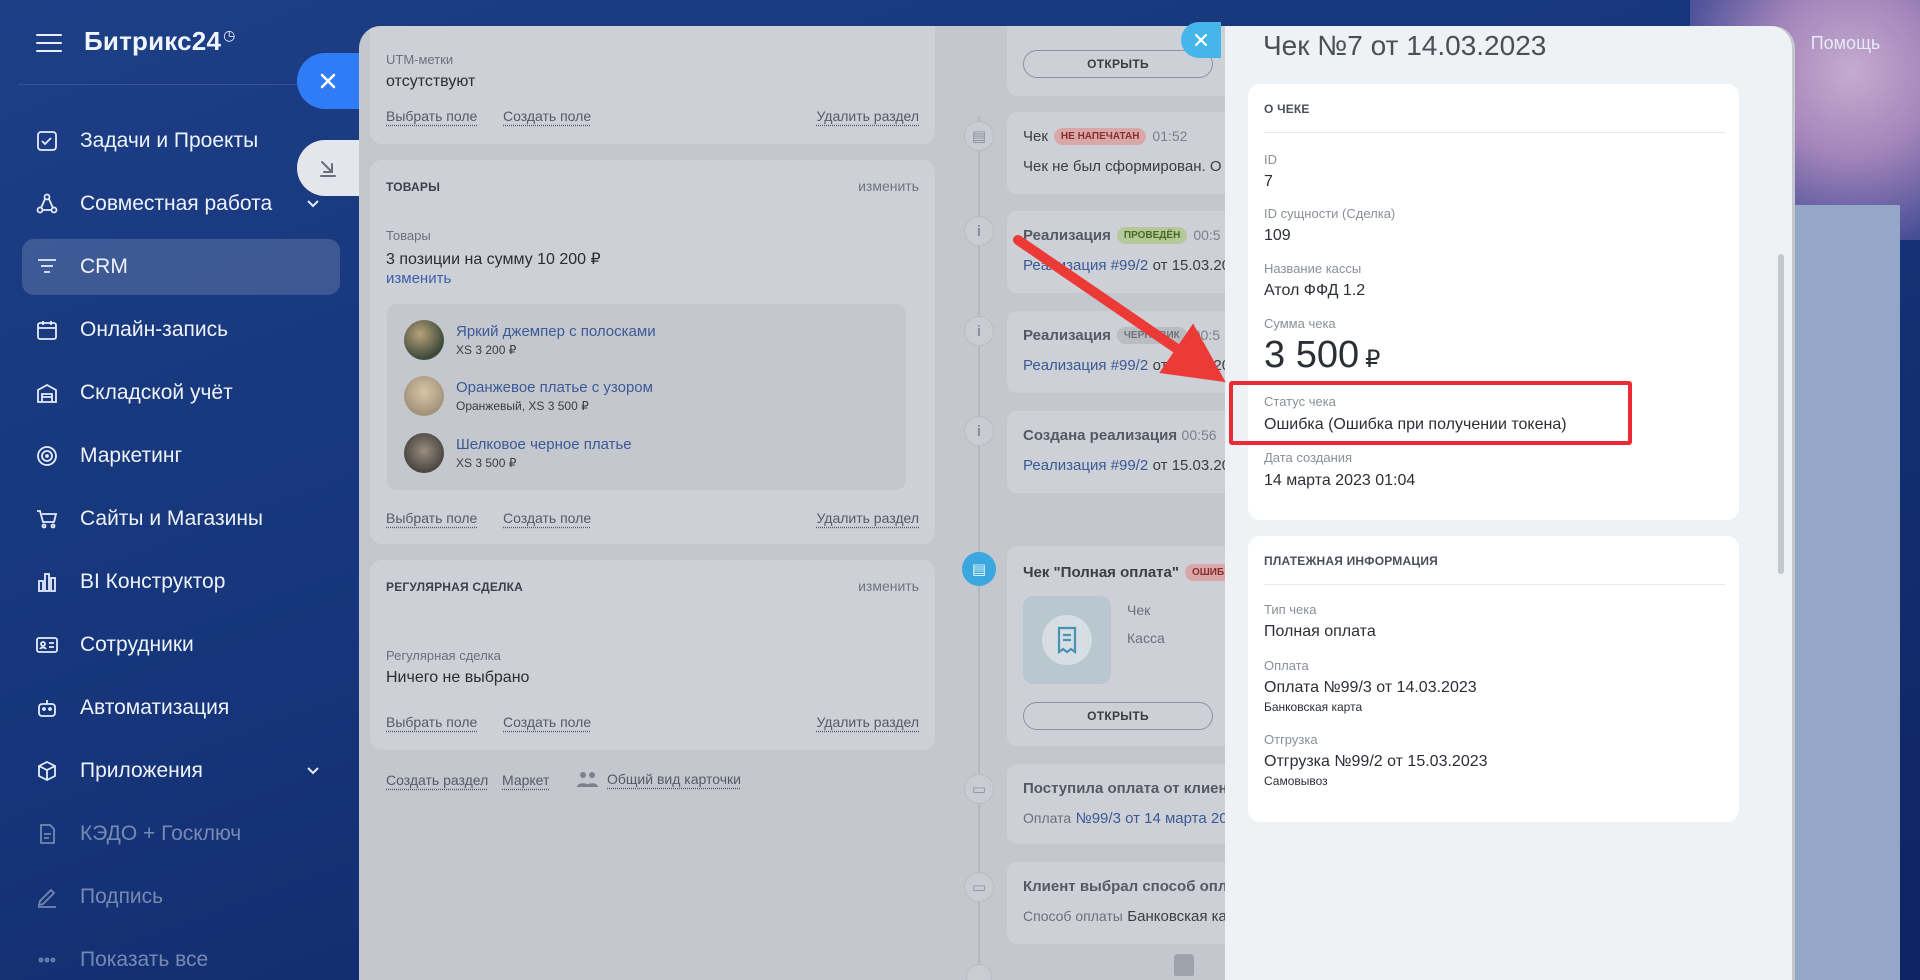 The height and width of the screenshot is (980, 1920). I want to click on info-icon: i, so click(979, 331).